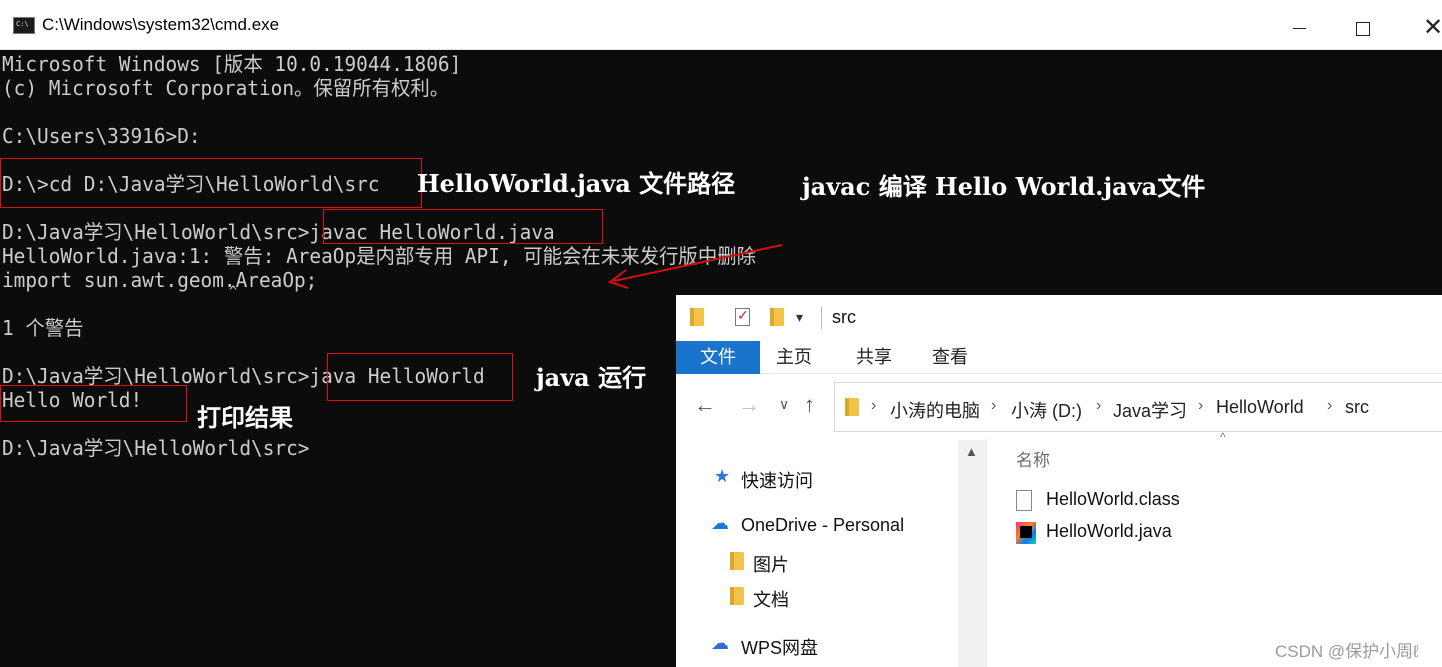 The width and height of the screenshot is (1442, 667). Describe the element at coordinates (1004, 186) in the screenshot. I see `annotation-compile-label: javac 编译 Hello World.java文件` at that location.